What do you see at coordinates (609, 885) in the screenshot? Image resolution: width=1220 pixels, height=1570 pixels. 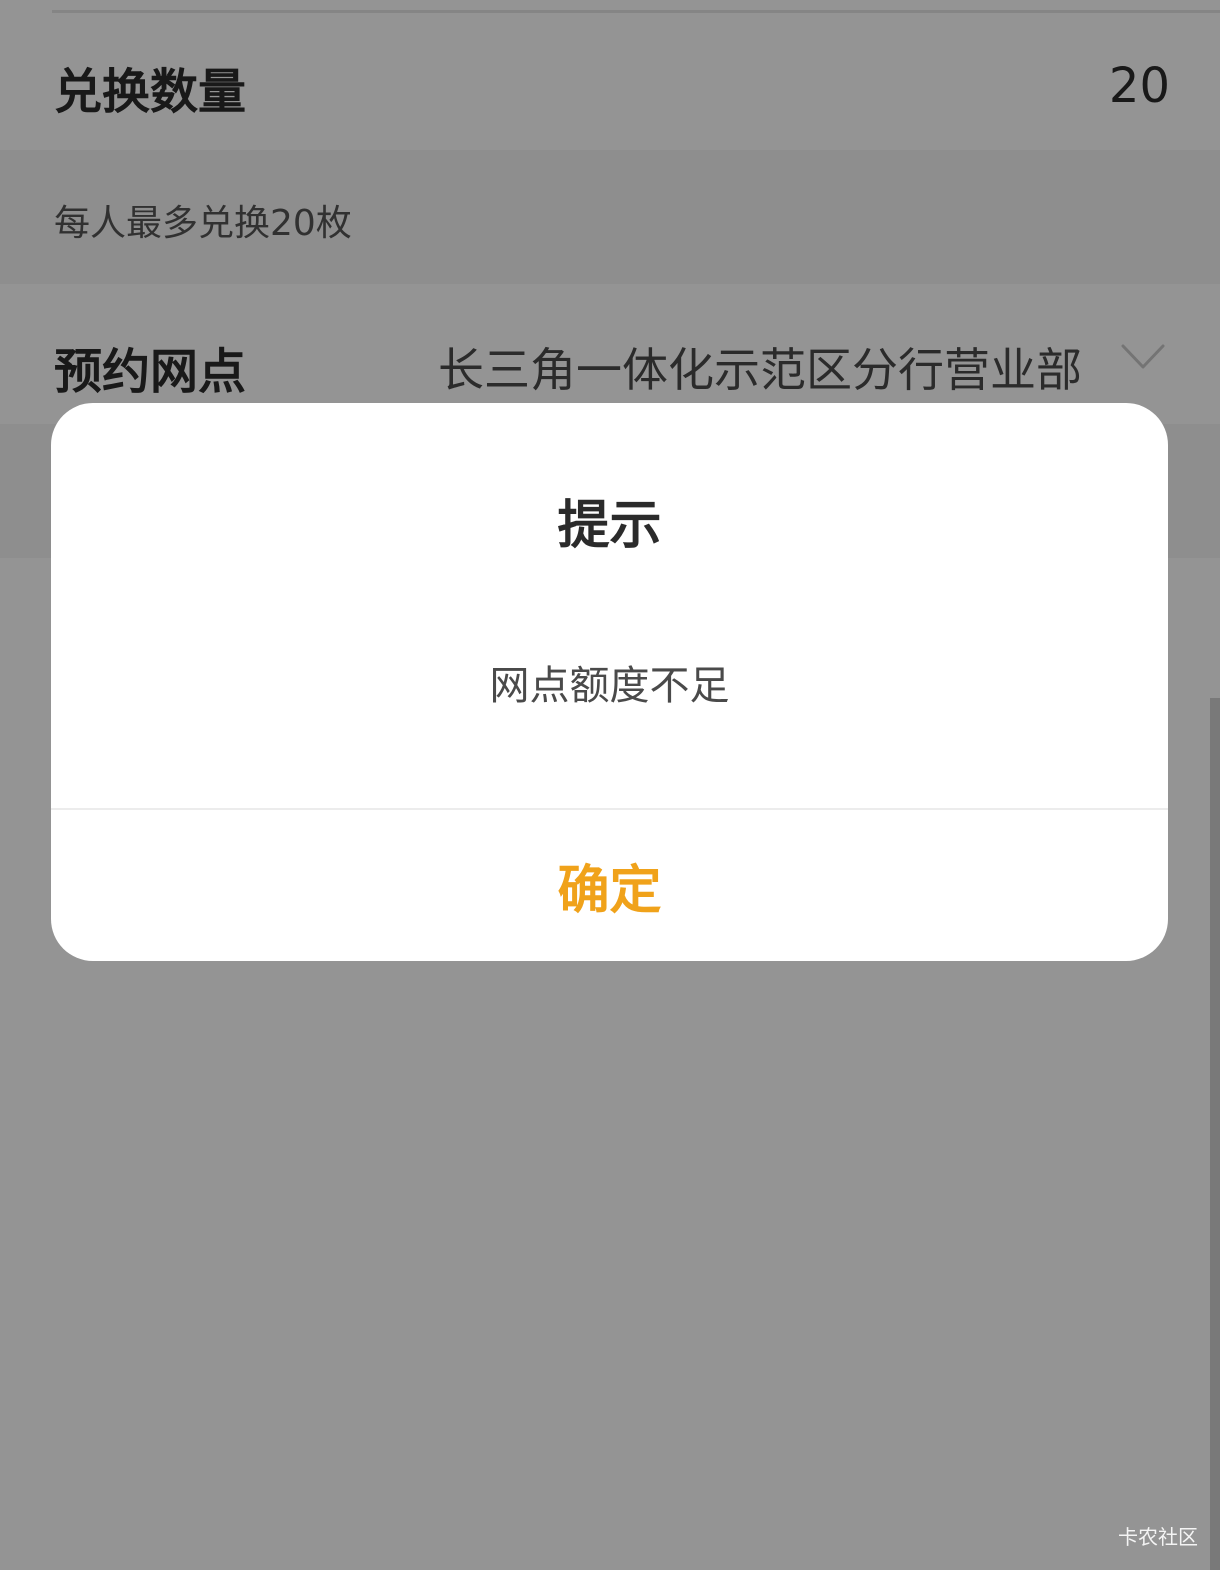 I see `confirm-button: 确定` at bounding box center [609, 885].